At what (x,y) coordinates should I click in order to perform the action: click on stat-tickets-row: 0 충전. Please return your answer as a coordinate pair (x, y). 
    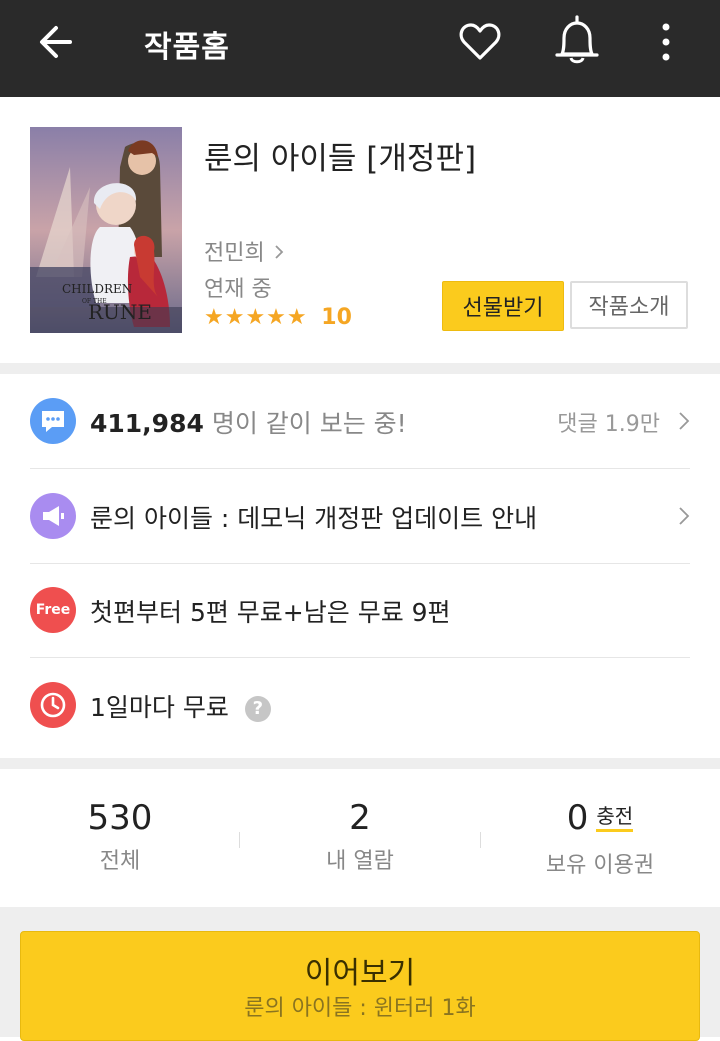
    Looking at the image, I should click on (600, 820).